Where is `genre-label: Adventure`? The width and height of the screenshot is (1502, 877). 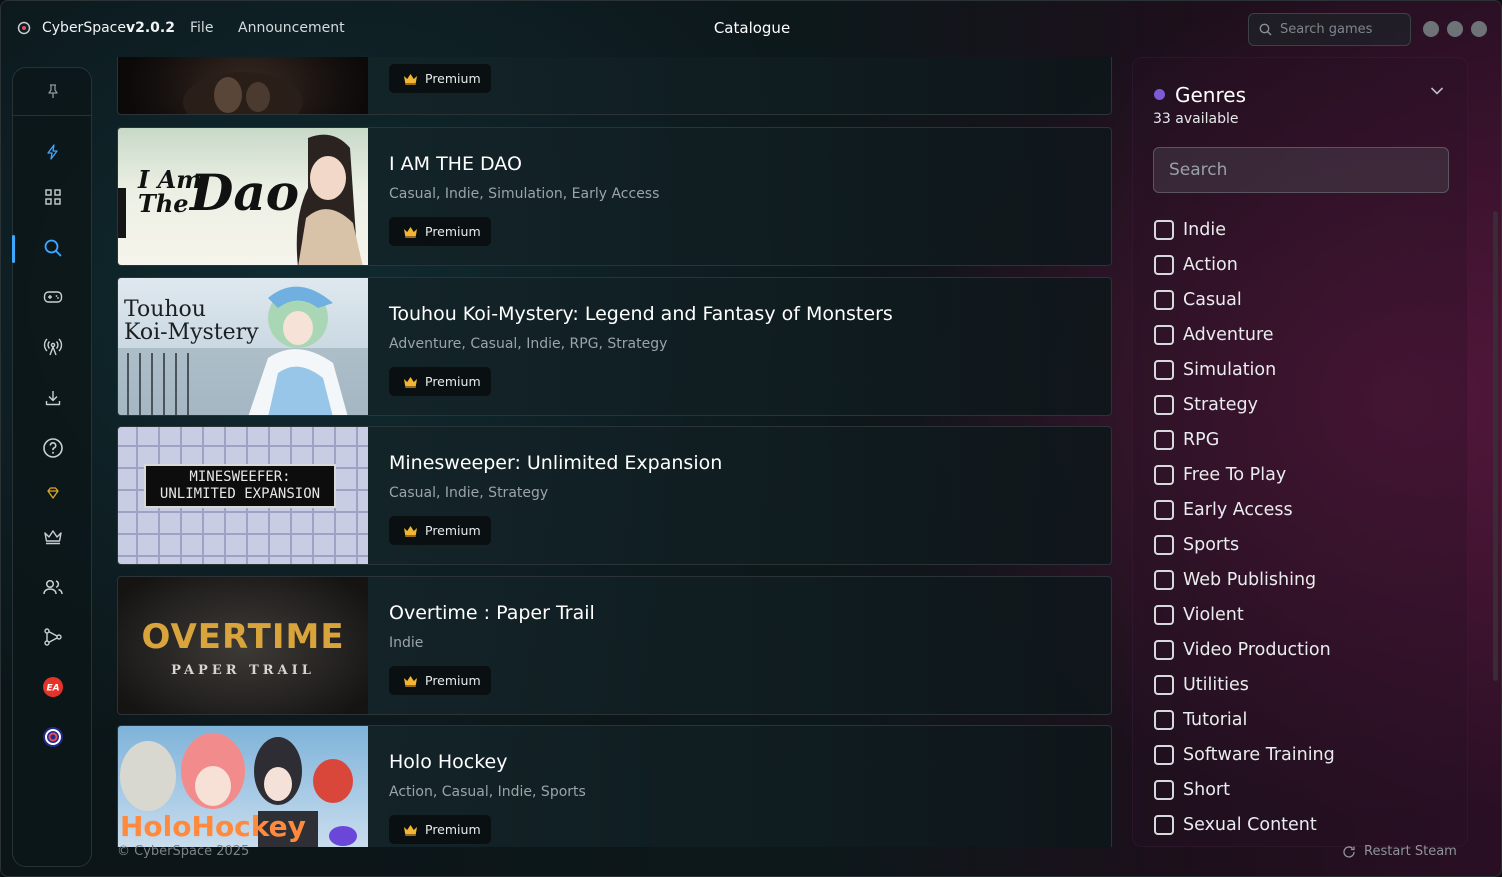
genre-label: Adventure is located at coordinates (1228, 335).